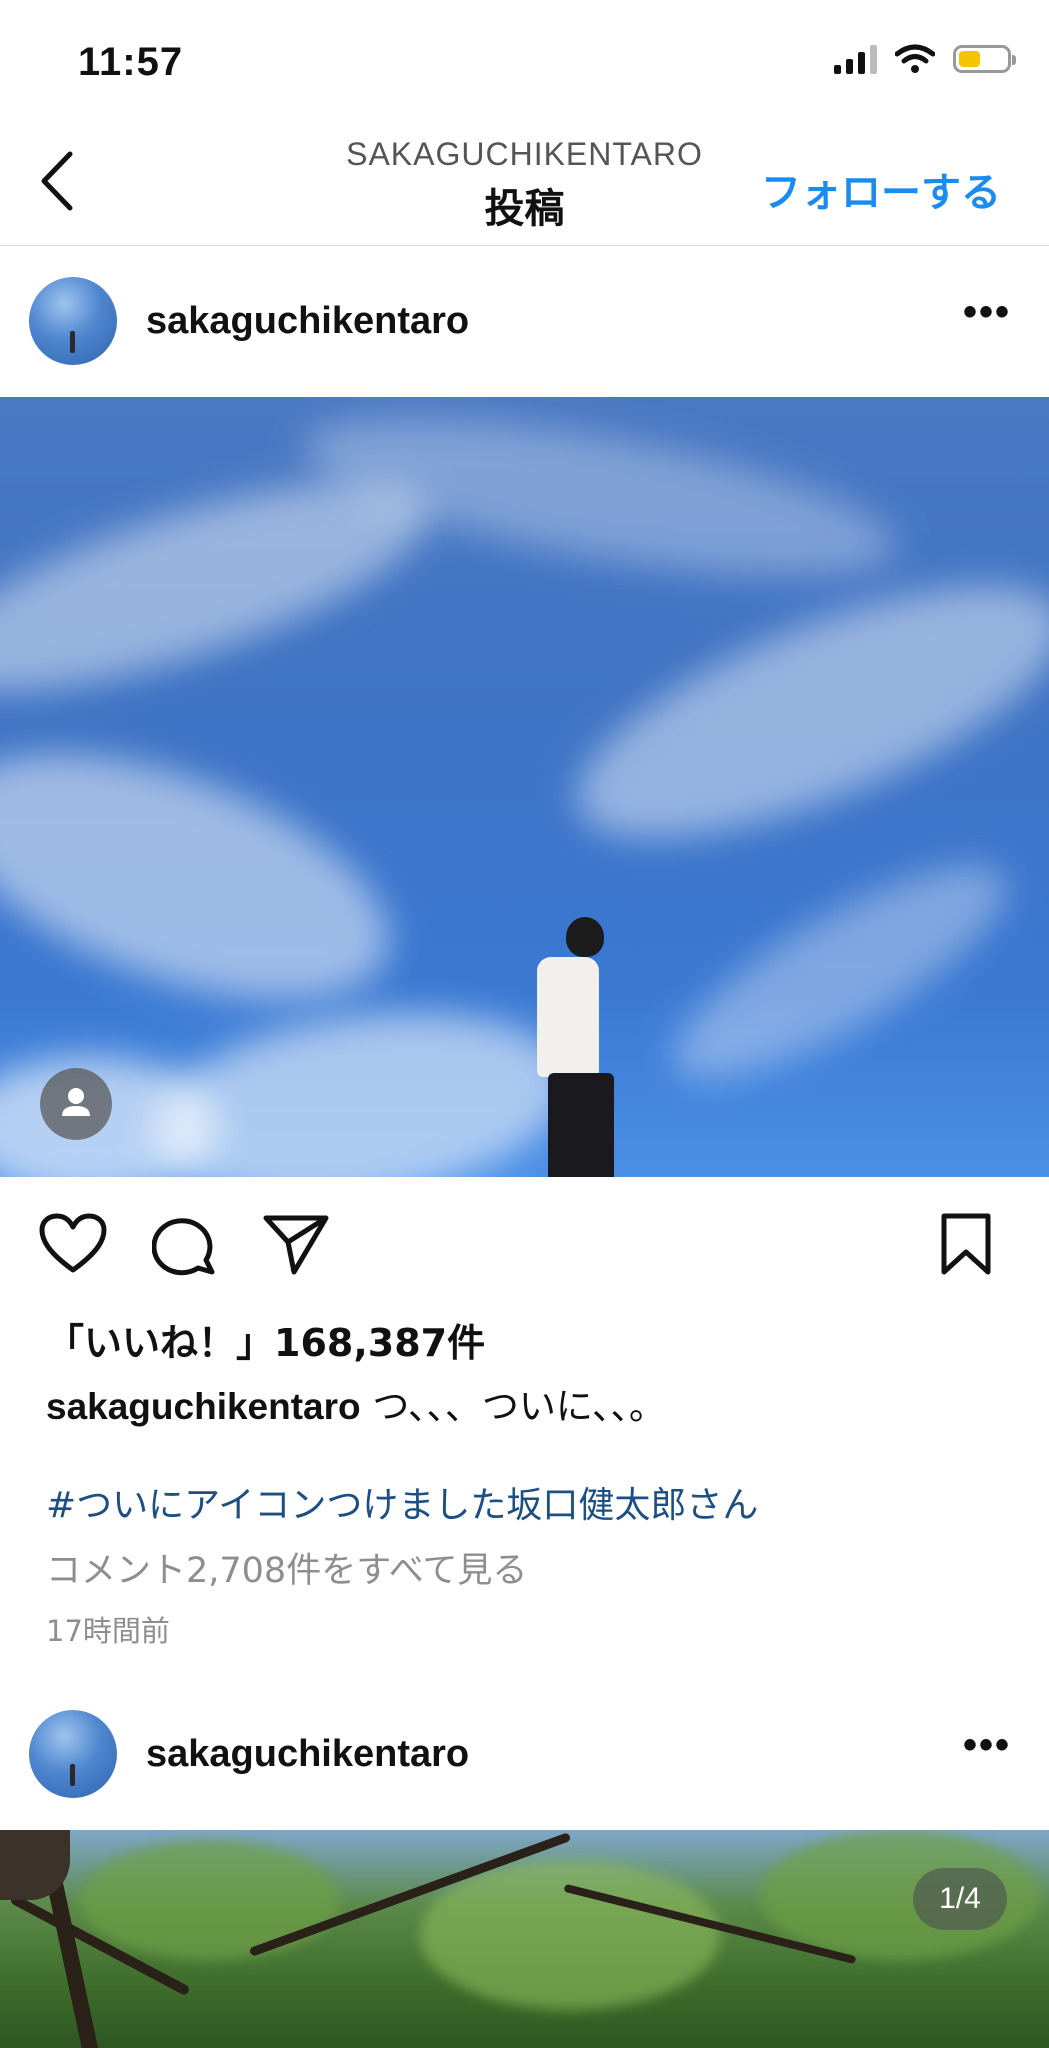 Image resolution: width=1049 pixels, height=2048 pixels. I want to click on status-time: 11:57, so click(131, 62).